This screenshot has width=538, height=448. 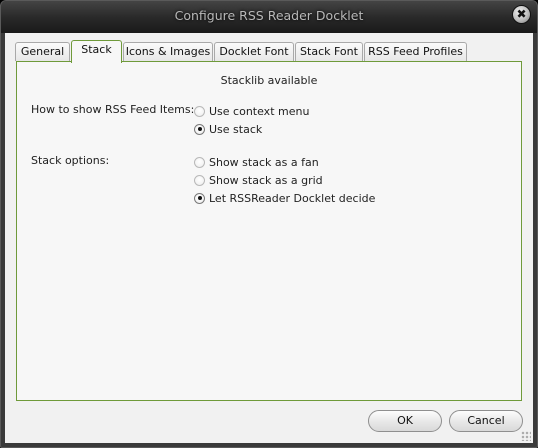 What do you see at coordinates (264, 162) in the screenshot?
I see `radio-label: Show stack as a fan` at bounding box center [264, 162].